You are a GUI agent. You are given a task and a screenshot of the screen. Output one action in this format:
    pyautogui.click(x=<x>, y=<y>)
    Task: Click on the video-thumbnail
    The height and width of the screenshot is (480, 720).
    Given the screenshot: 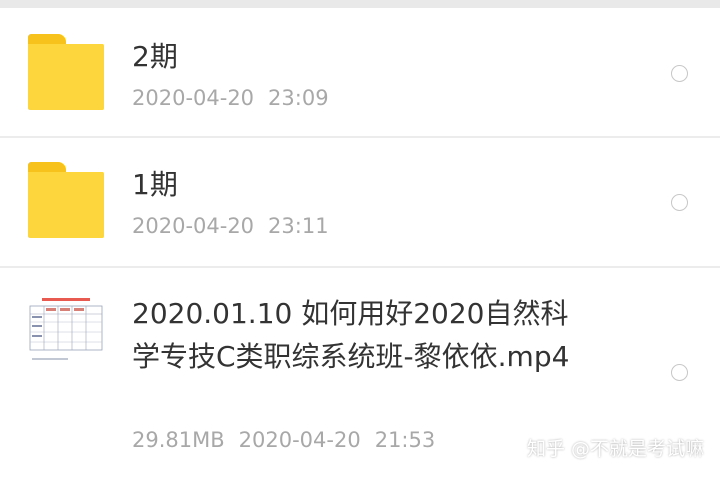 What is the action you would take?
    pyautogui.click(x=66, y=330)
    